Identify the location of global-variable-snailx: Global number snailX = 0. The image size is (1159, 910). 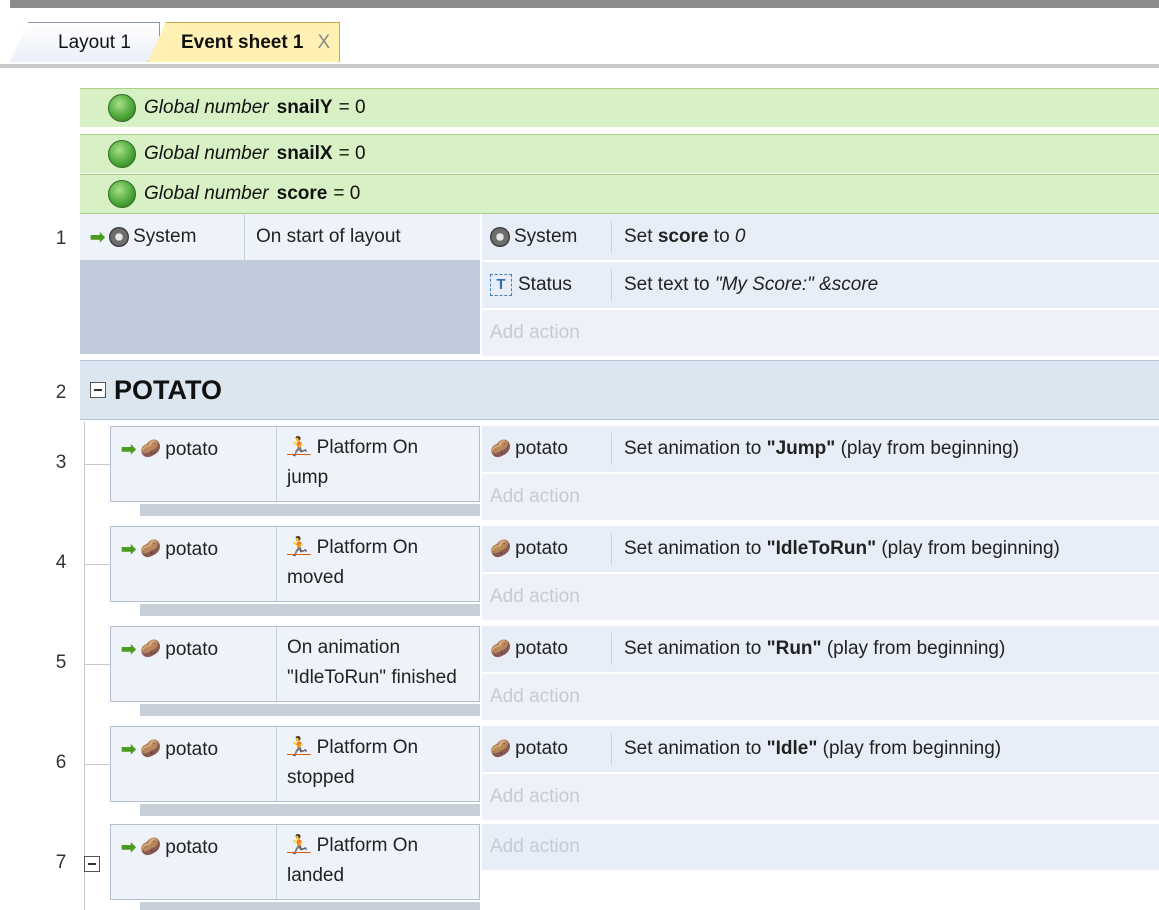
(619, 153).